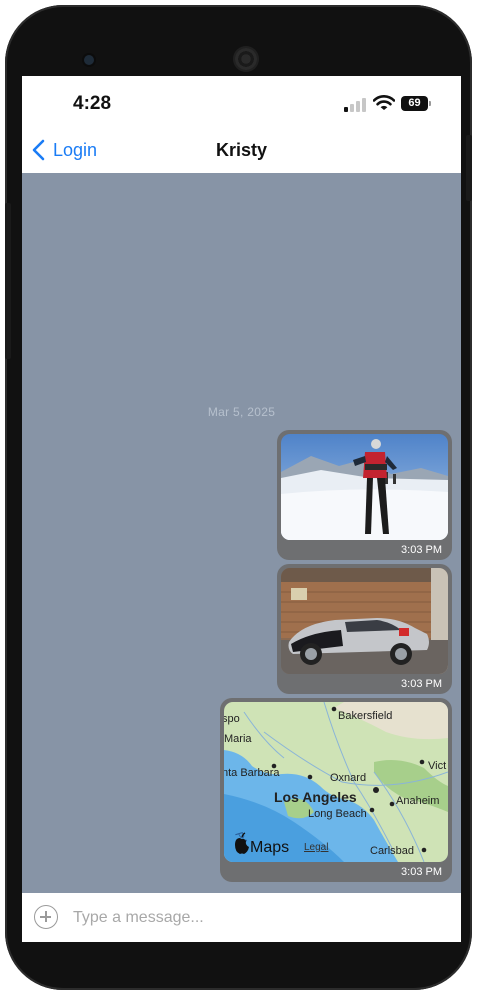 This screenshot has width=481, height=995. Describe the element at coordinates (252, 773) in the screenshot. I see `map-label-santa-barbara: nta Barbara` at that location.